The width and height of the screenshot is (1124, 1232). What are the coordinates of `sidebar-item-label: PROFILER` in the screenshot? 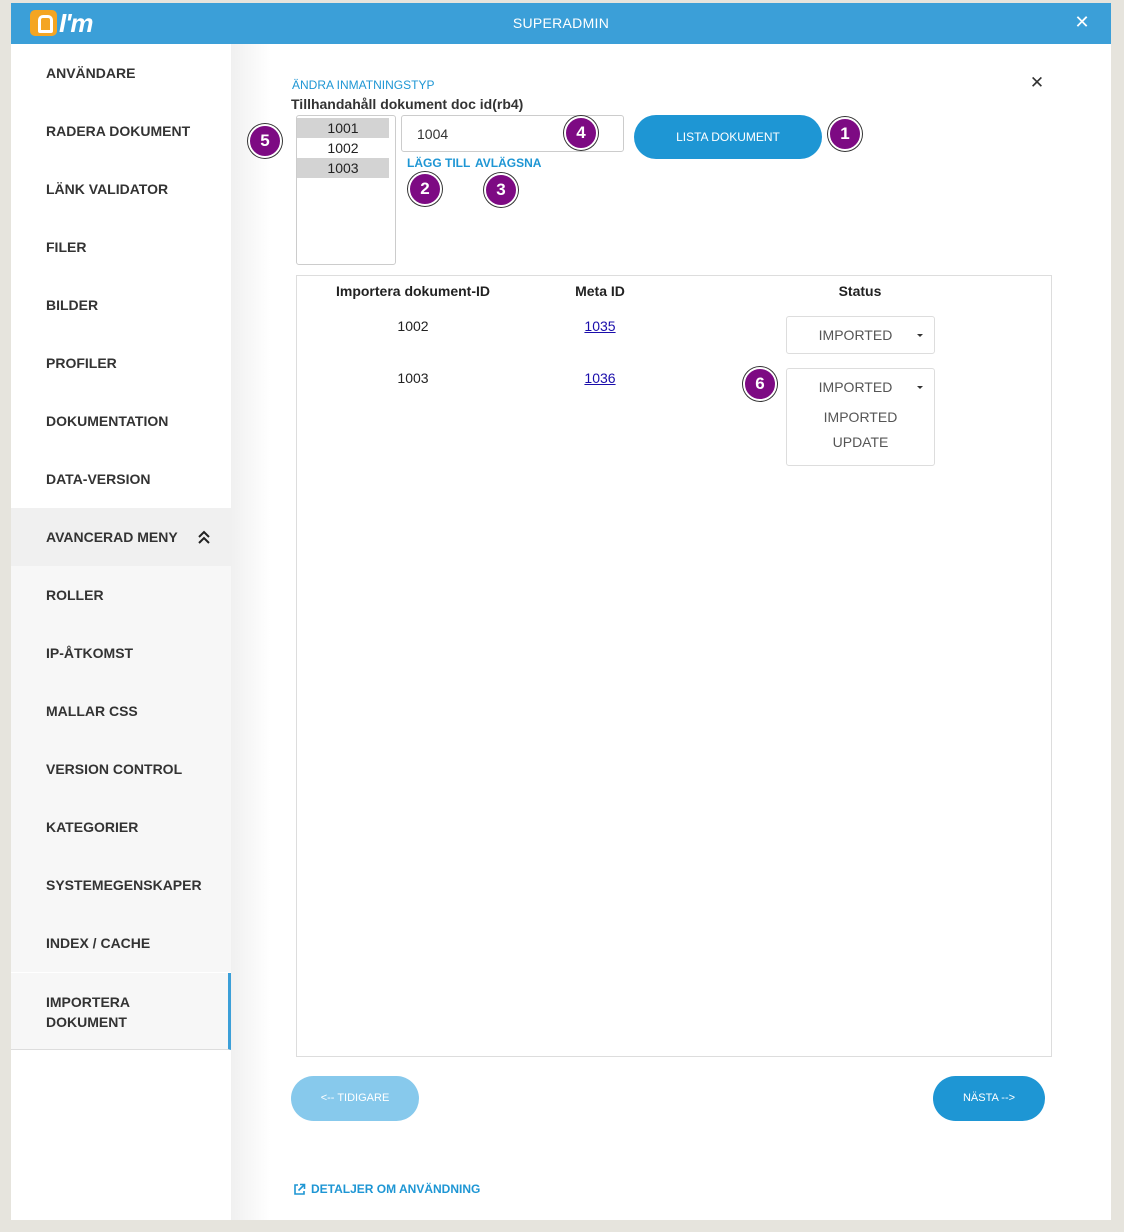 It's located at (81, 363).